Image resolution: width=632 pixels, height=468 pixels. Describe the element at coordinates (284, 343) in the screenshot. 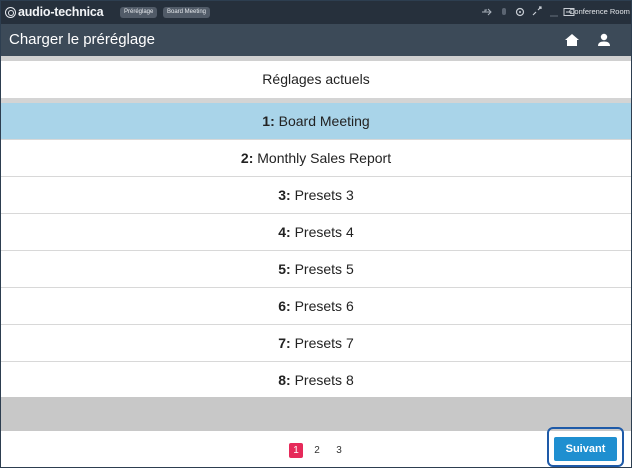

I see `preset-number: 7:` at that location.